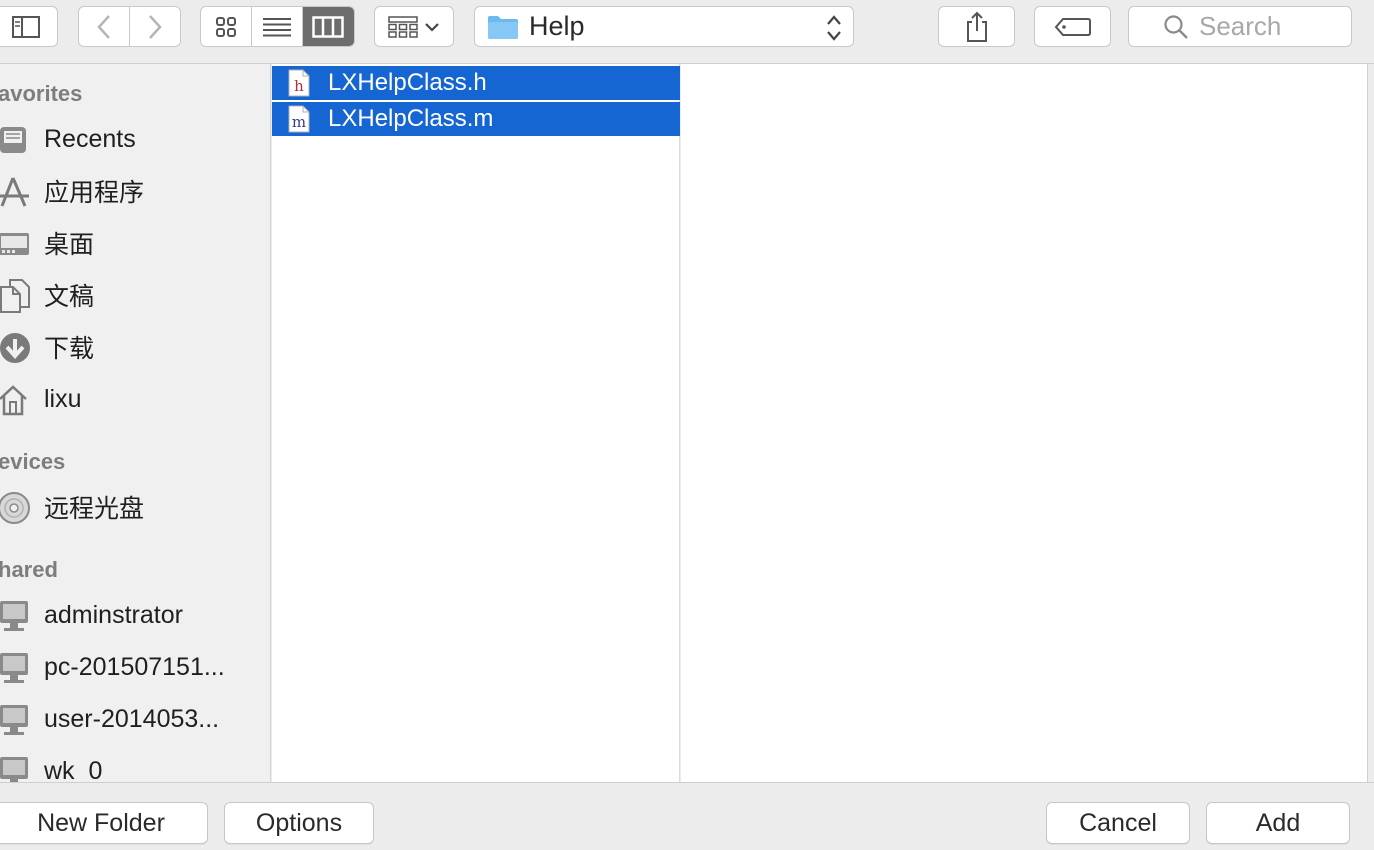 The height and width of the screenshot is (850, 1374). What do you see at coordinates (1278, 823) in the screenshot?
I see `add-button: Add` at bounding box center [1278, 823].